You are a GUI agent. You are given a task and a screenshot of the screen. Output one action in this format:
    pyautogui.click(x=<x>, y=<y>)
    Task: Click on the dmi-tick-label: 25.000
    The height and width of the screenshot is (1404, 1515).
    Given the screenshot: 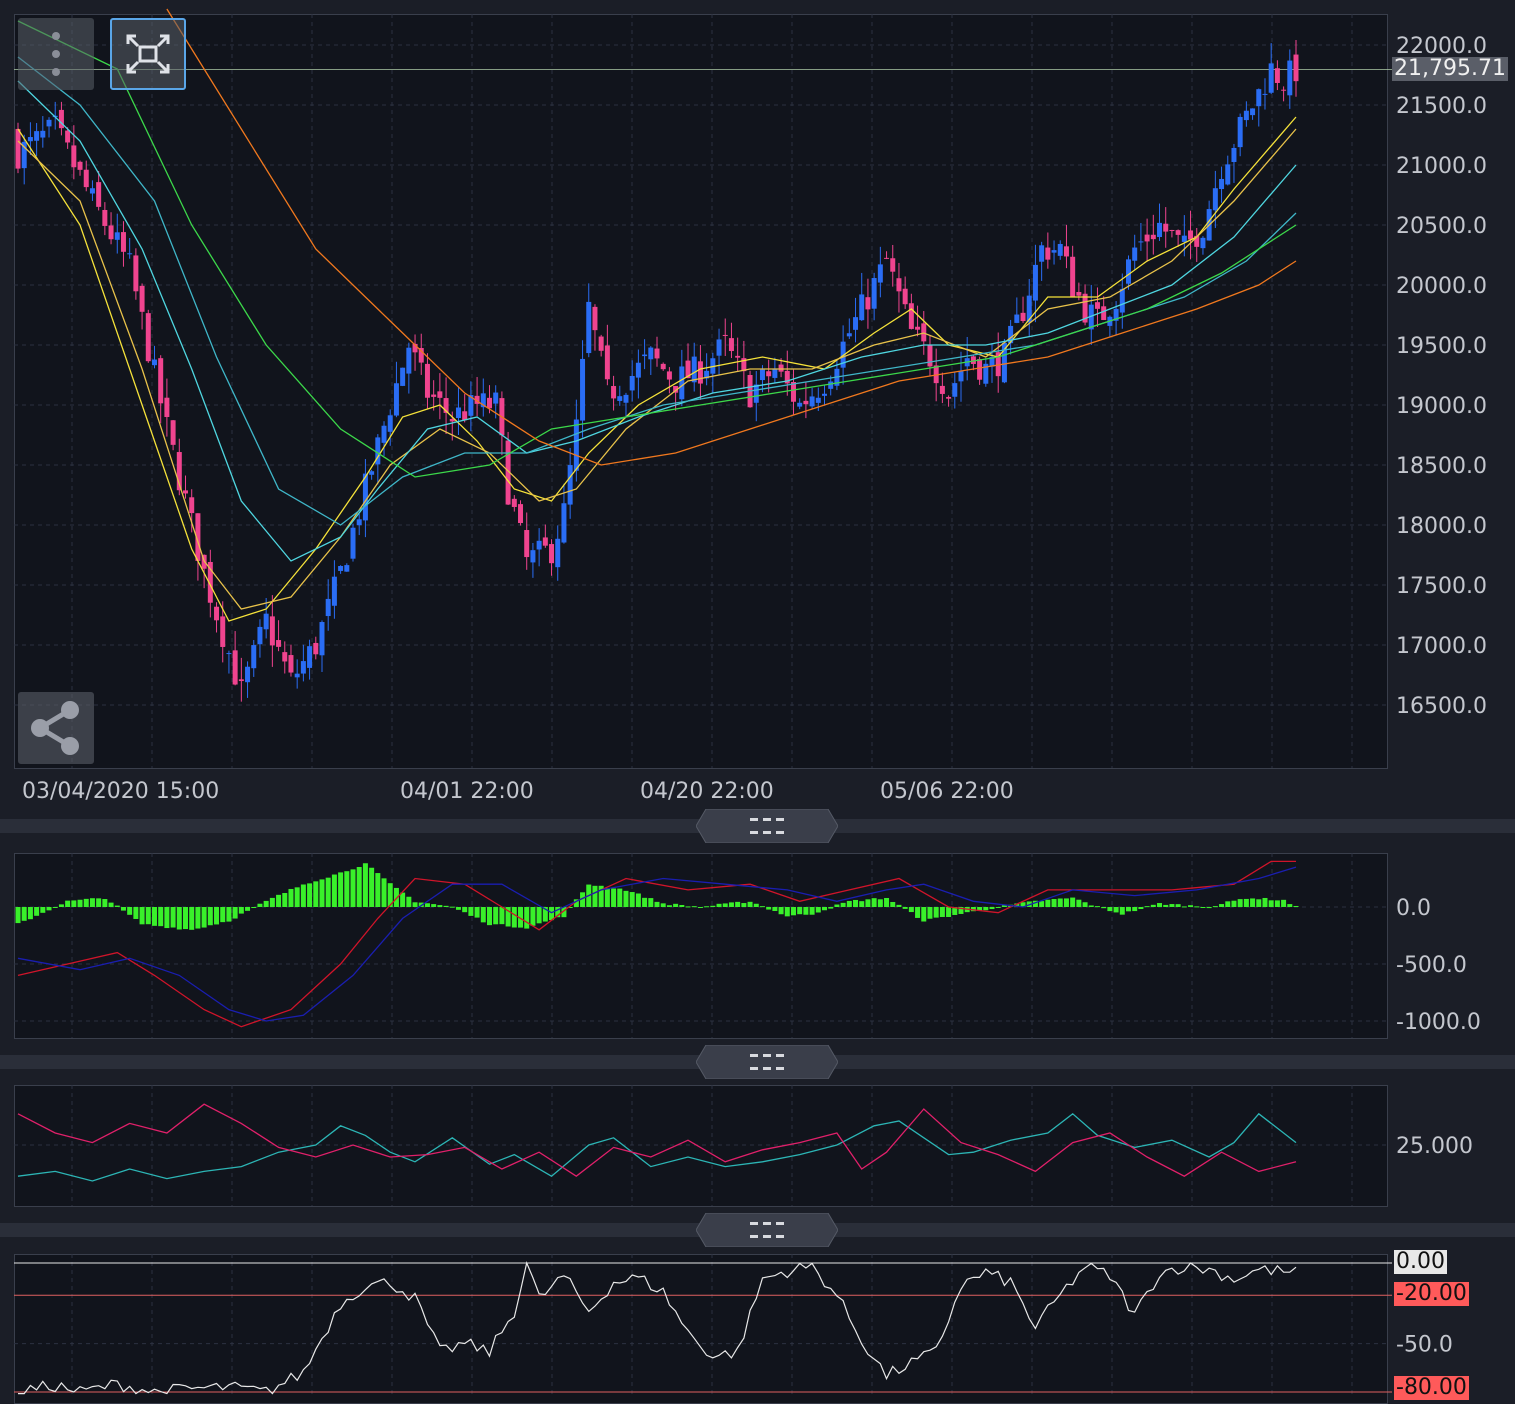 What is the action you would take?
    pyautogui.click(x=1434, y=1146)
    